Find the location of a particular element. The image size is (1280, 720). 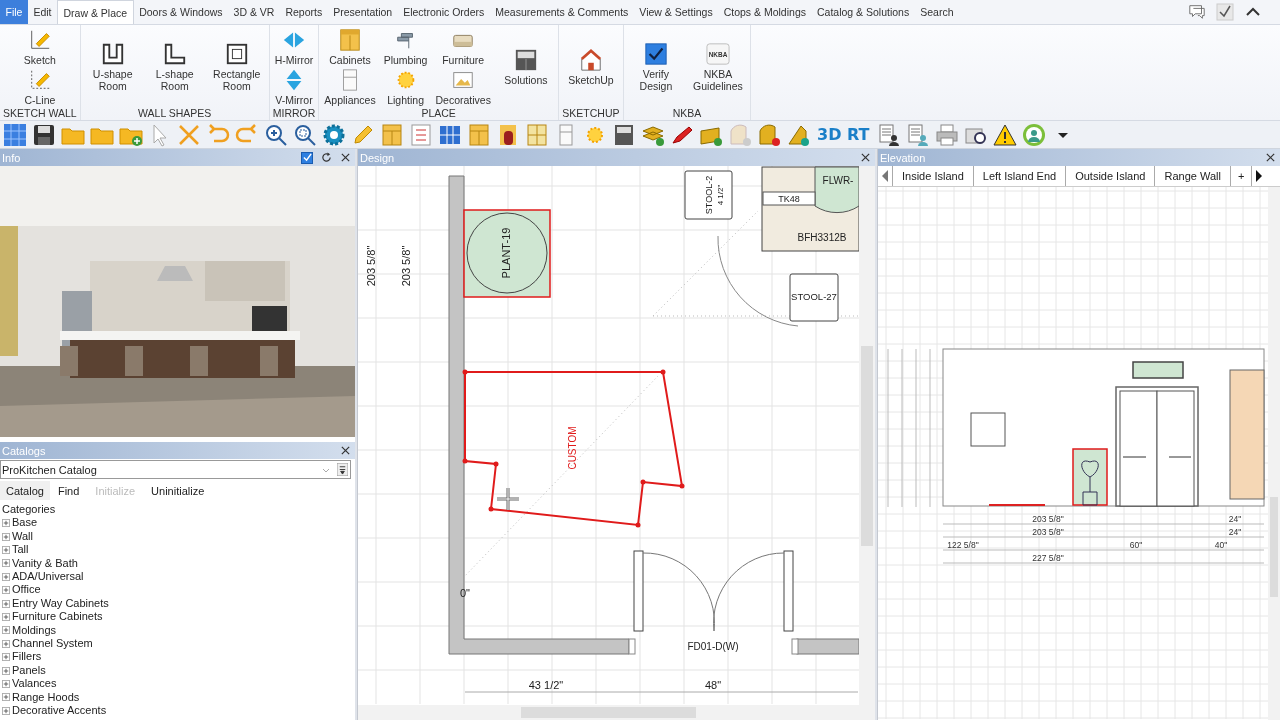

ribbon-button: Plumbing is located at coordinates (405, 47).